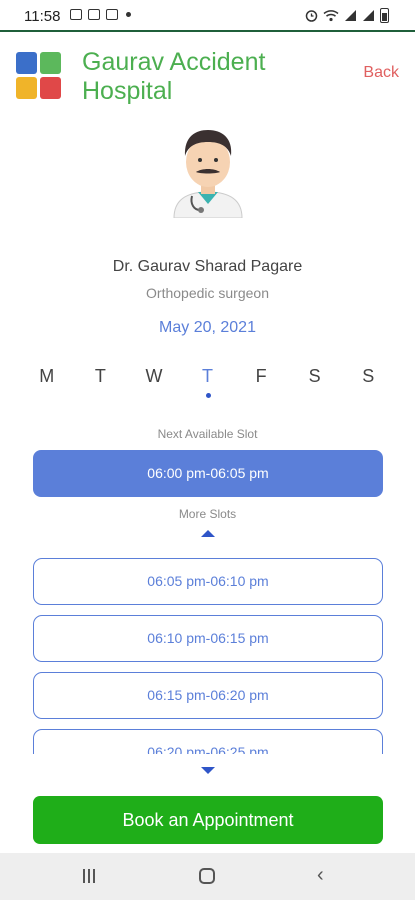  I want to click on weekday-selector: M T W T F S S, so click(207, 386).